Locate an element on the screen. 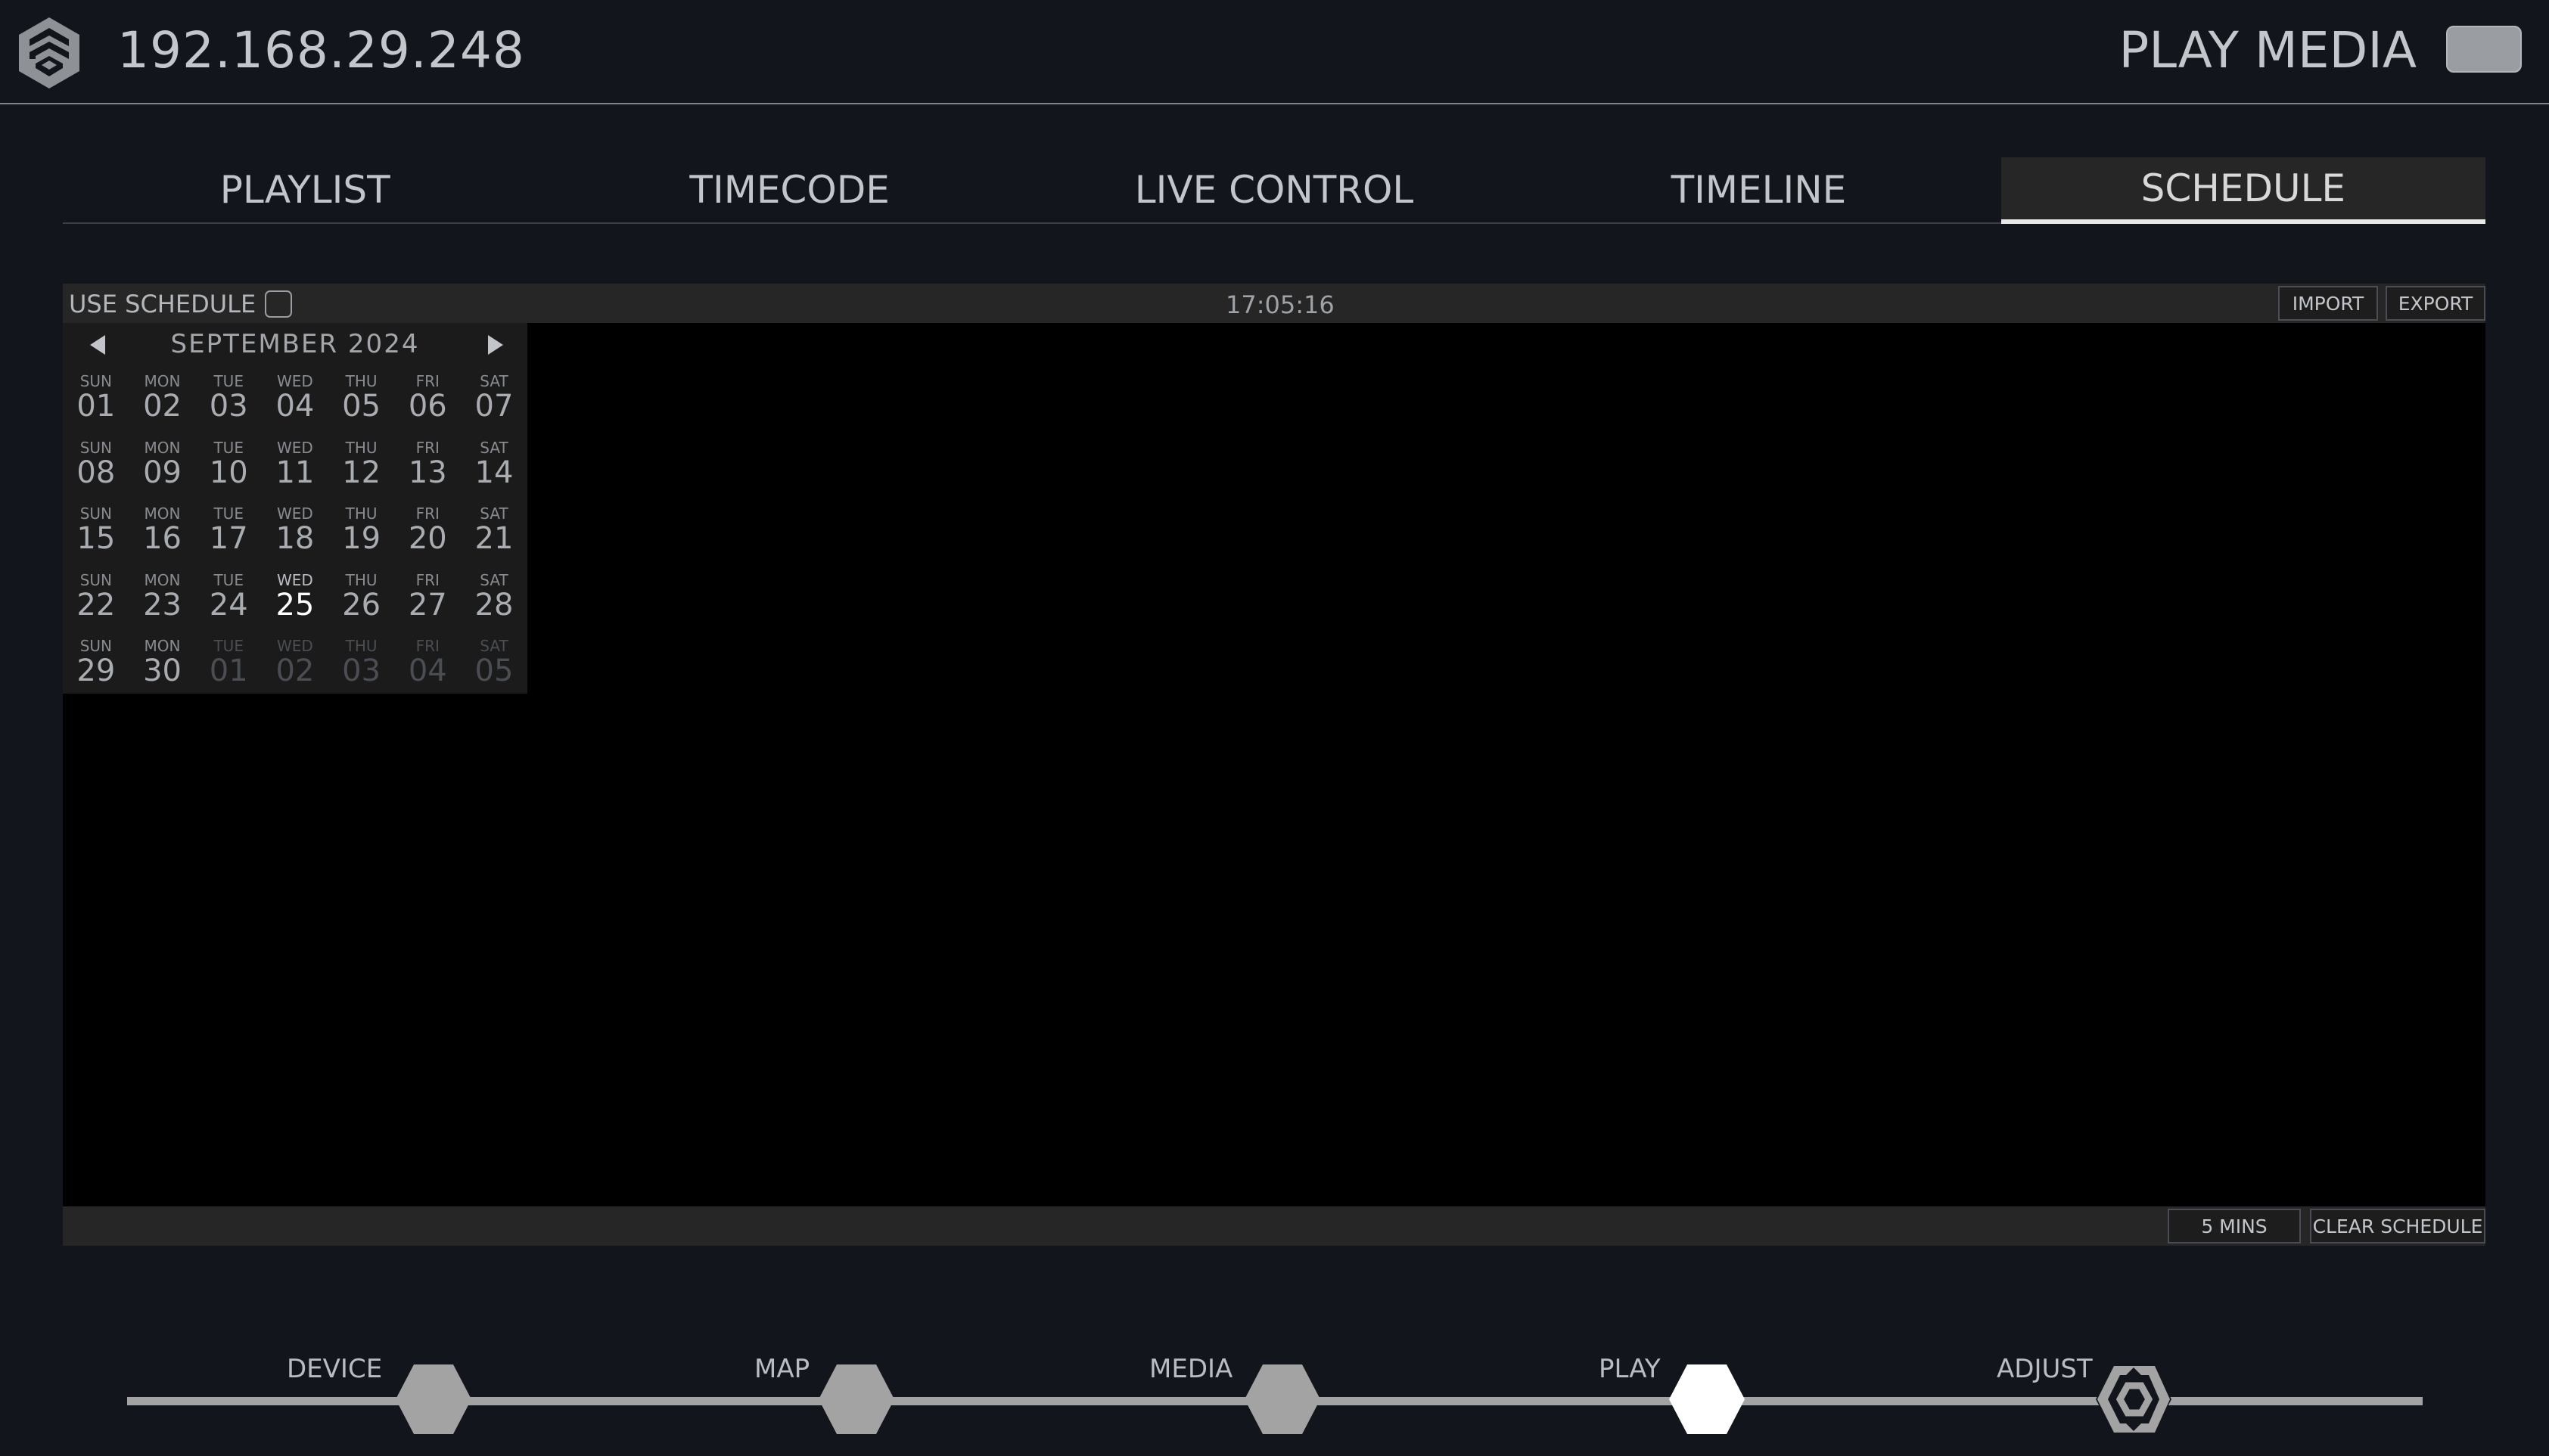 The width and height of the screenshot is (2549, 1456). calendar-day: TUE 03 is located at coordinates (229, 398).